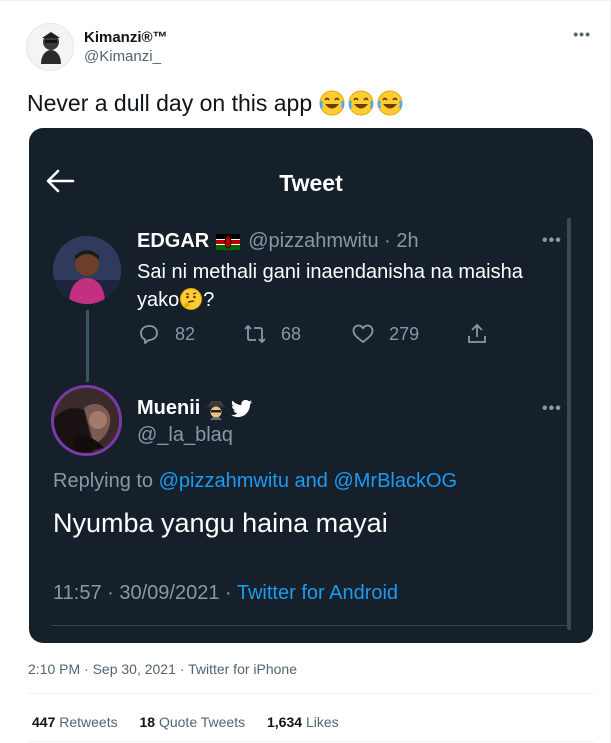 Image resolution: width=611 pixels, height=743 pixels. Describe the element at coordinates (87, 346) in the screenshot. I see `thread-connector-line` at that location.